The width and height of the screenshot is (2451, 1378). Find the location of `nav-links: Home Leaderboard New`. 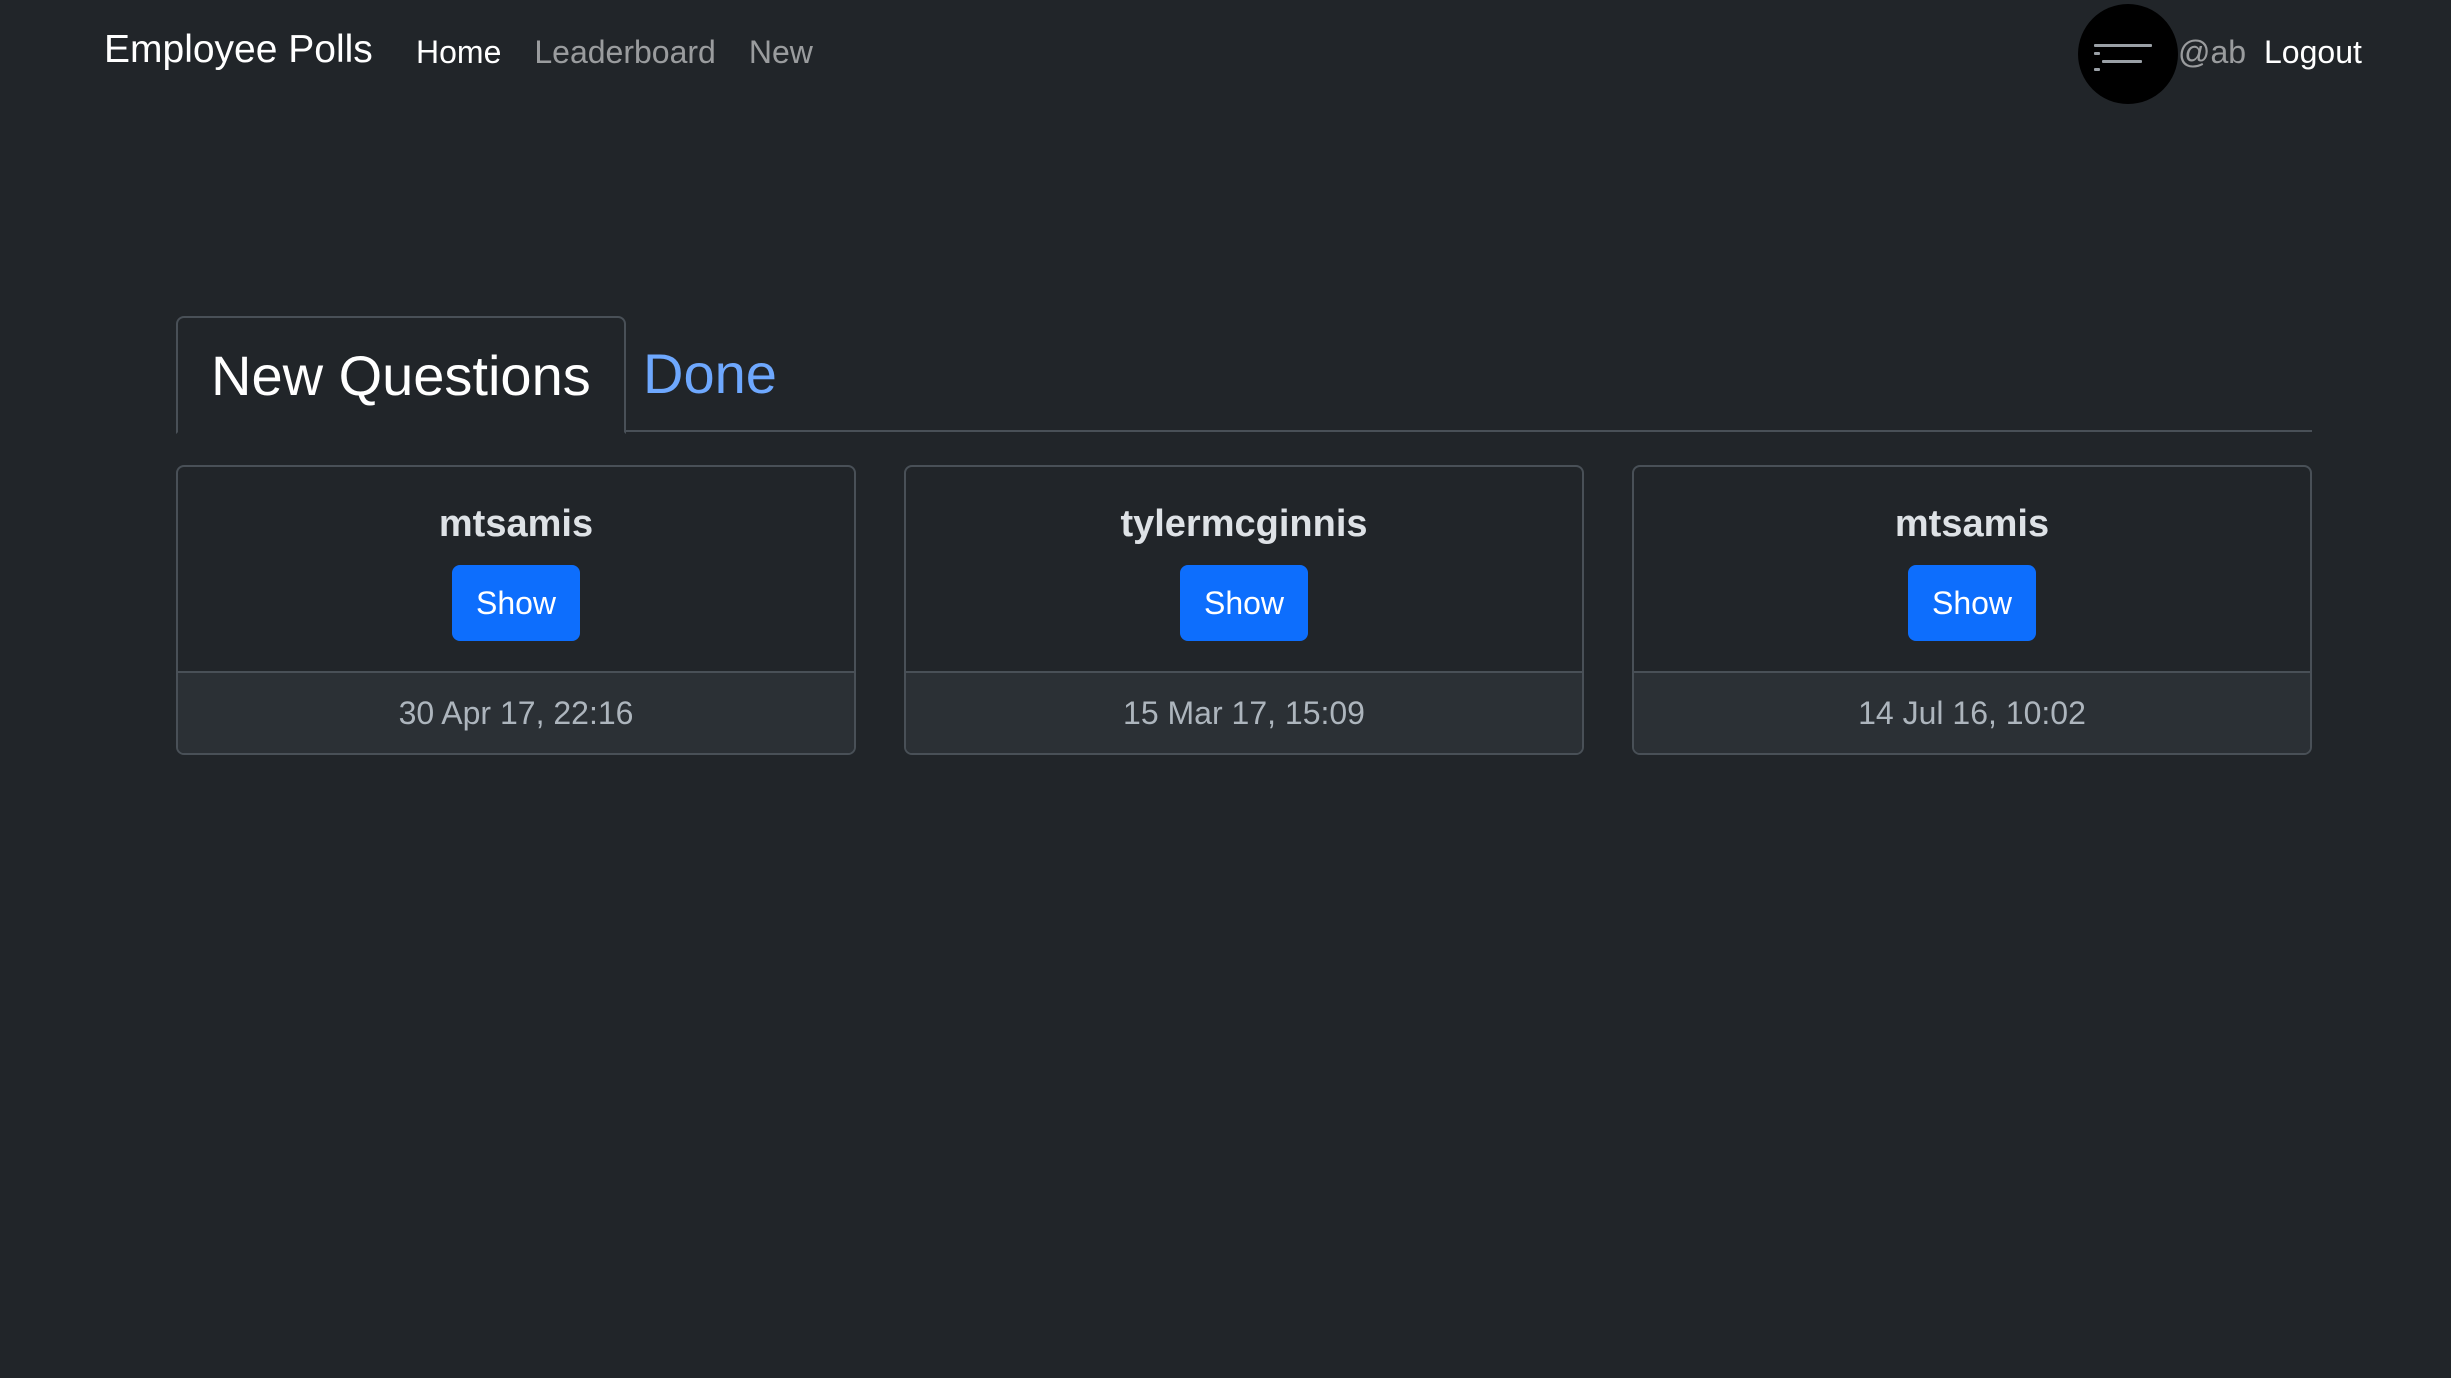

nav-links: Home Leaderboard New is located at coordinates (614, 52).